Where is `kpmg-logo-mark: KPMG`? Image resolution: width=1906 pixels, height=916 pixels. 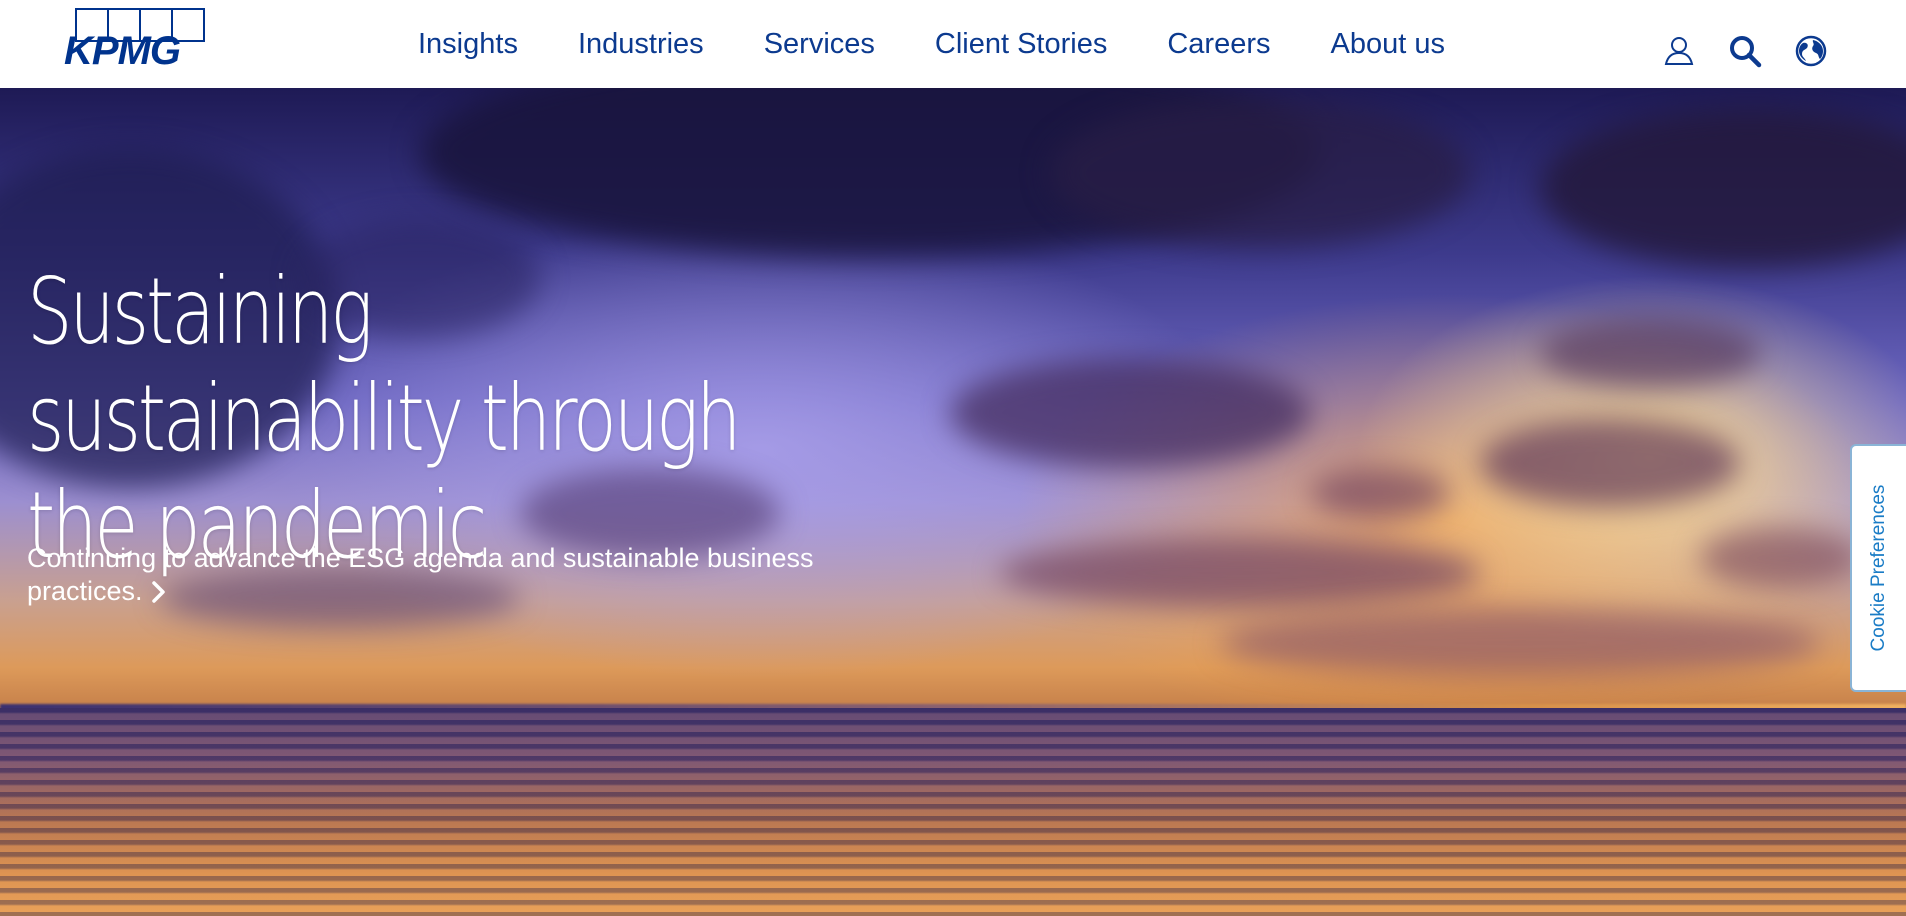 kpmg-logo-mark: KPMG is located at coordinates (134, 40).